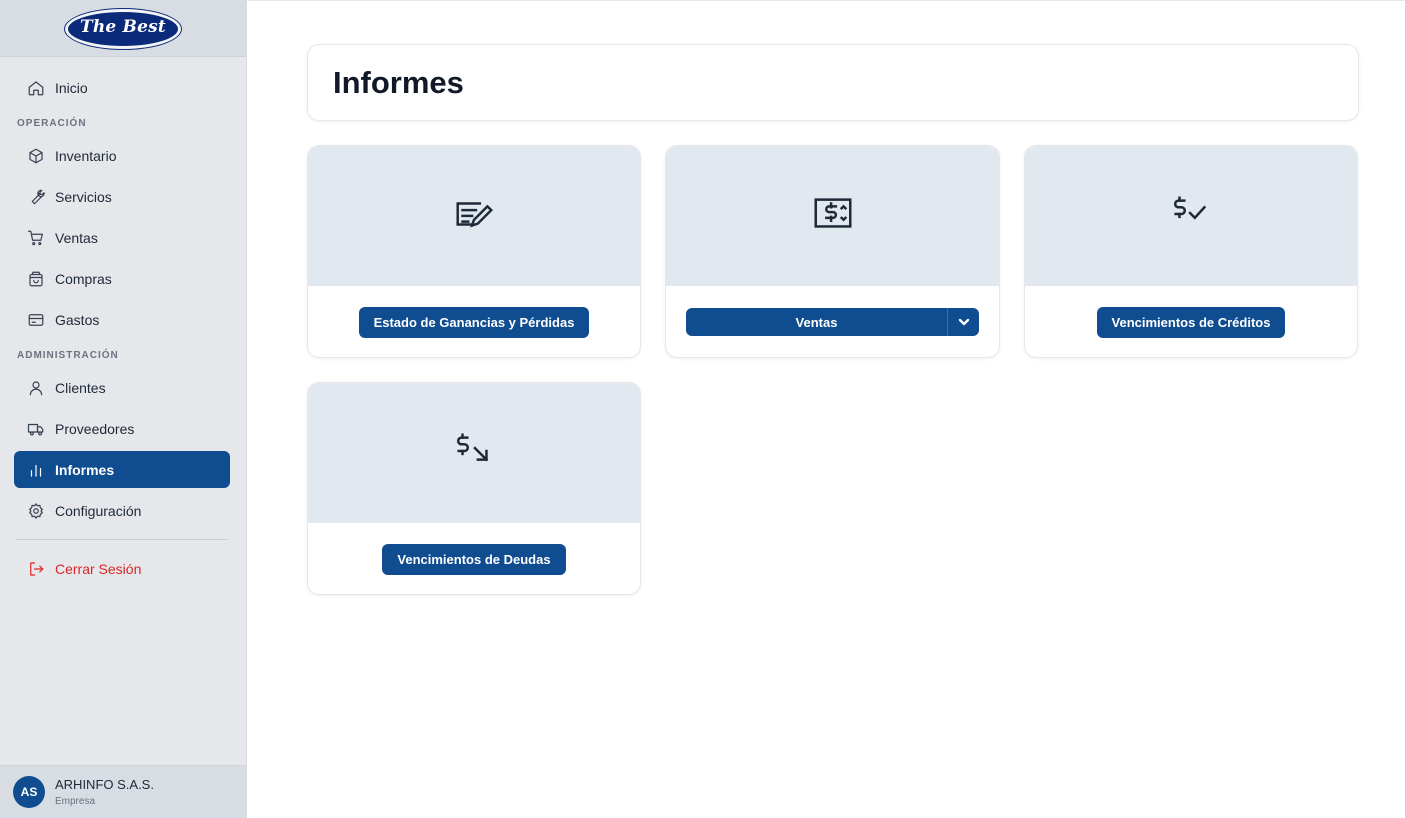 This screenshot has width=1405, height=818. I want to click on report-deudas-button: Vencimientos de Deudas, so click(474, 559).